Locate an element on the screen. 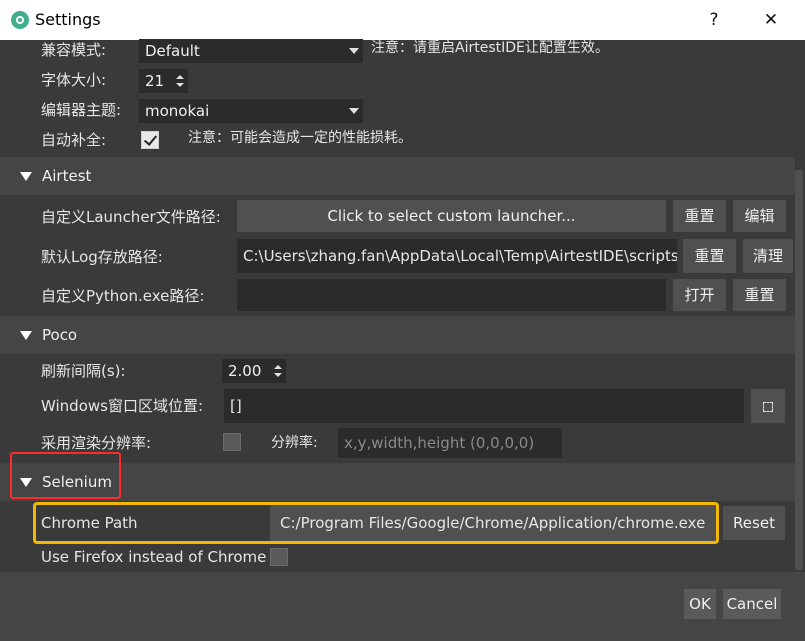 Image resolution: width=805 pixels, height=641 pixels. render-resolution-checkbox is located at coordinates (232, 442).